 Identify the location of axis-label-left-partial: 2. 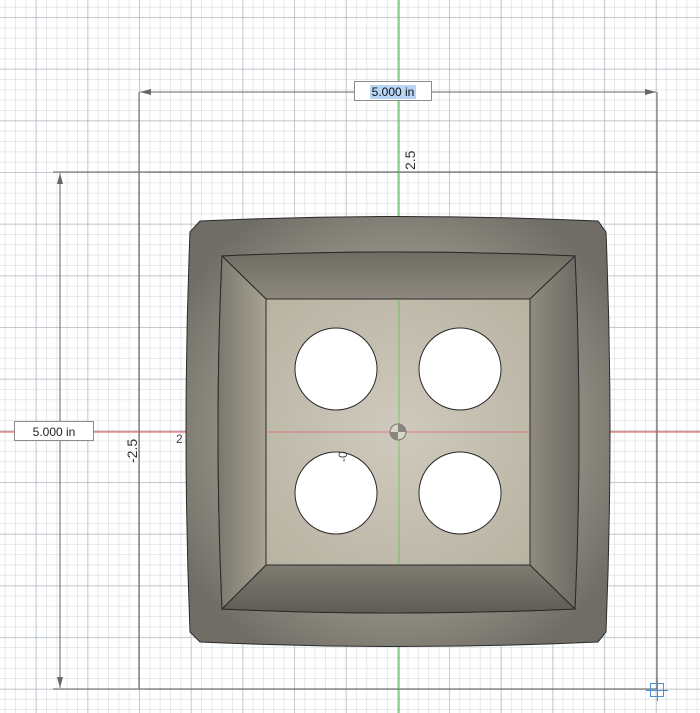
(179, 439).